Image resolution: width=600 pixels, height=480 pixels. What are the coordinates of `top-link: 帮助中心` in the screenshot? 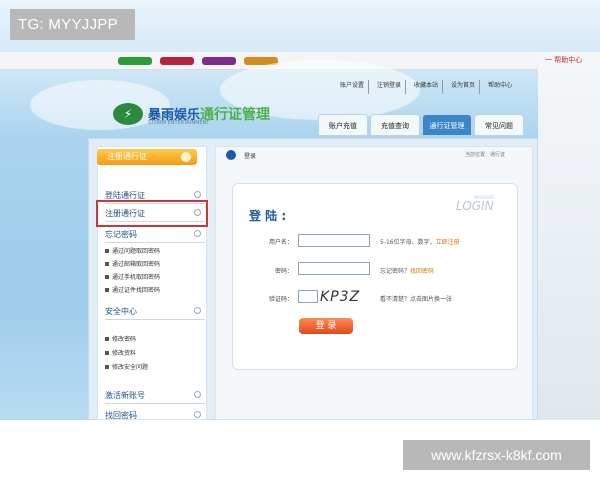 It's located at (502, 87).